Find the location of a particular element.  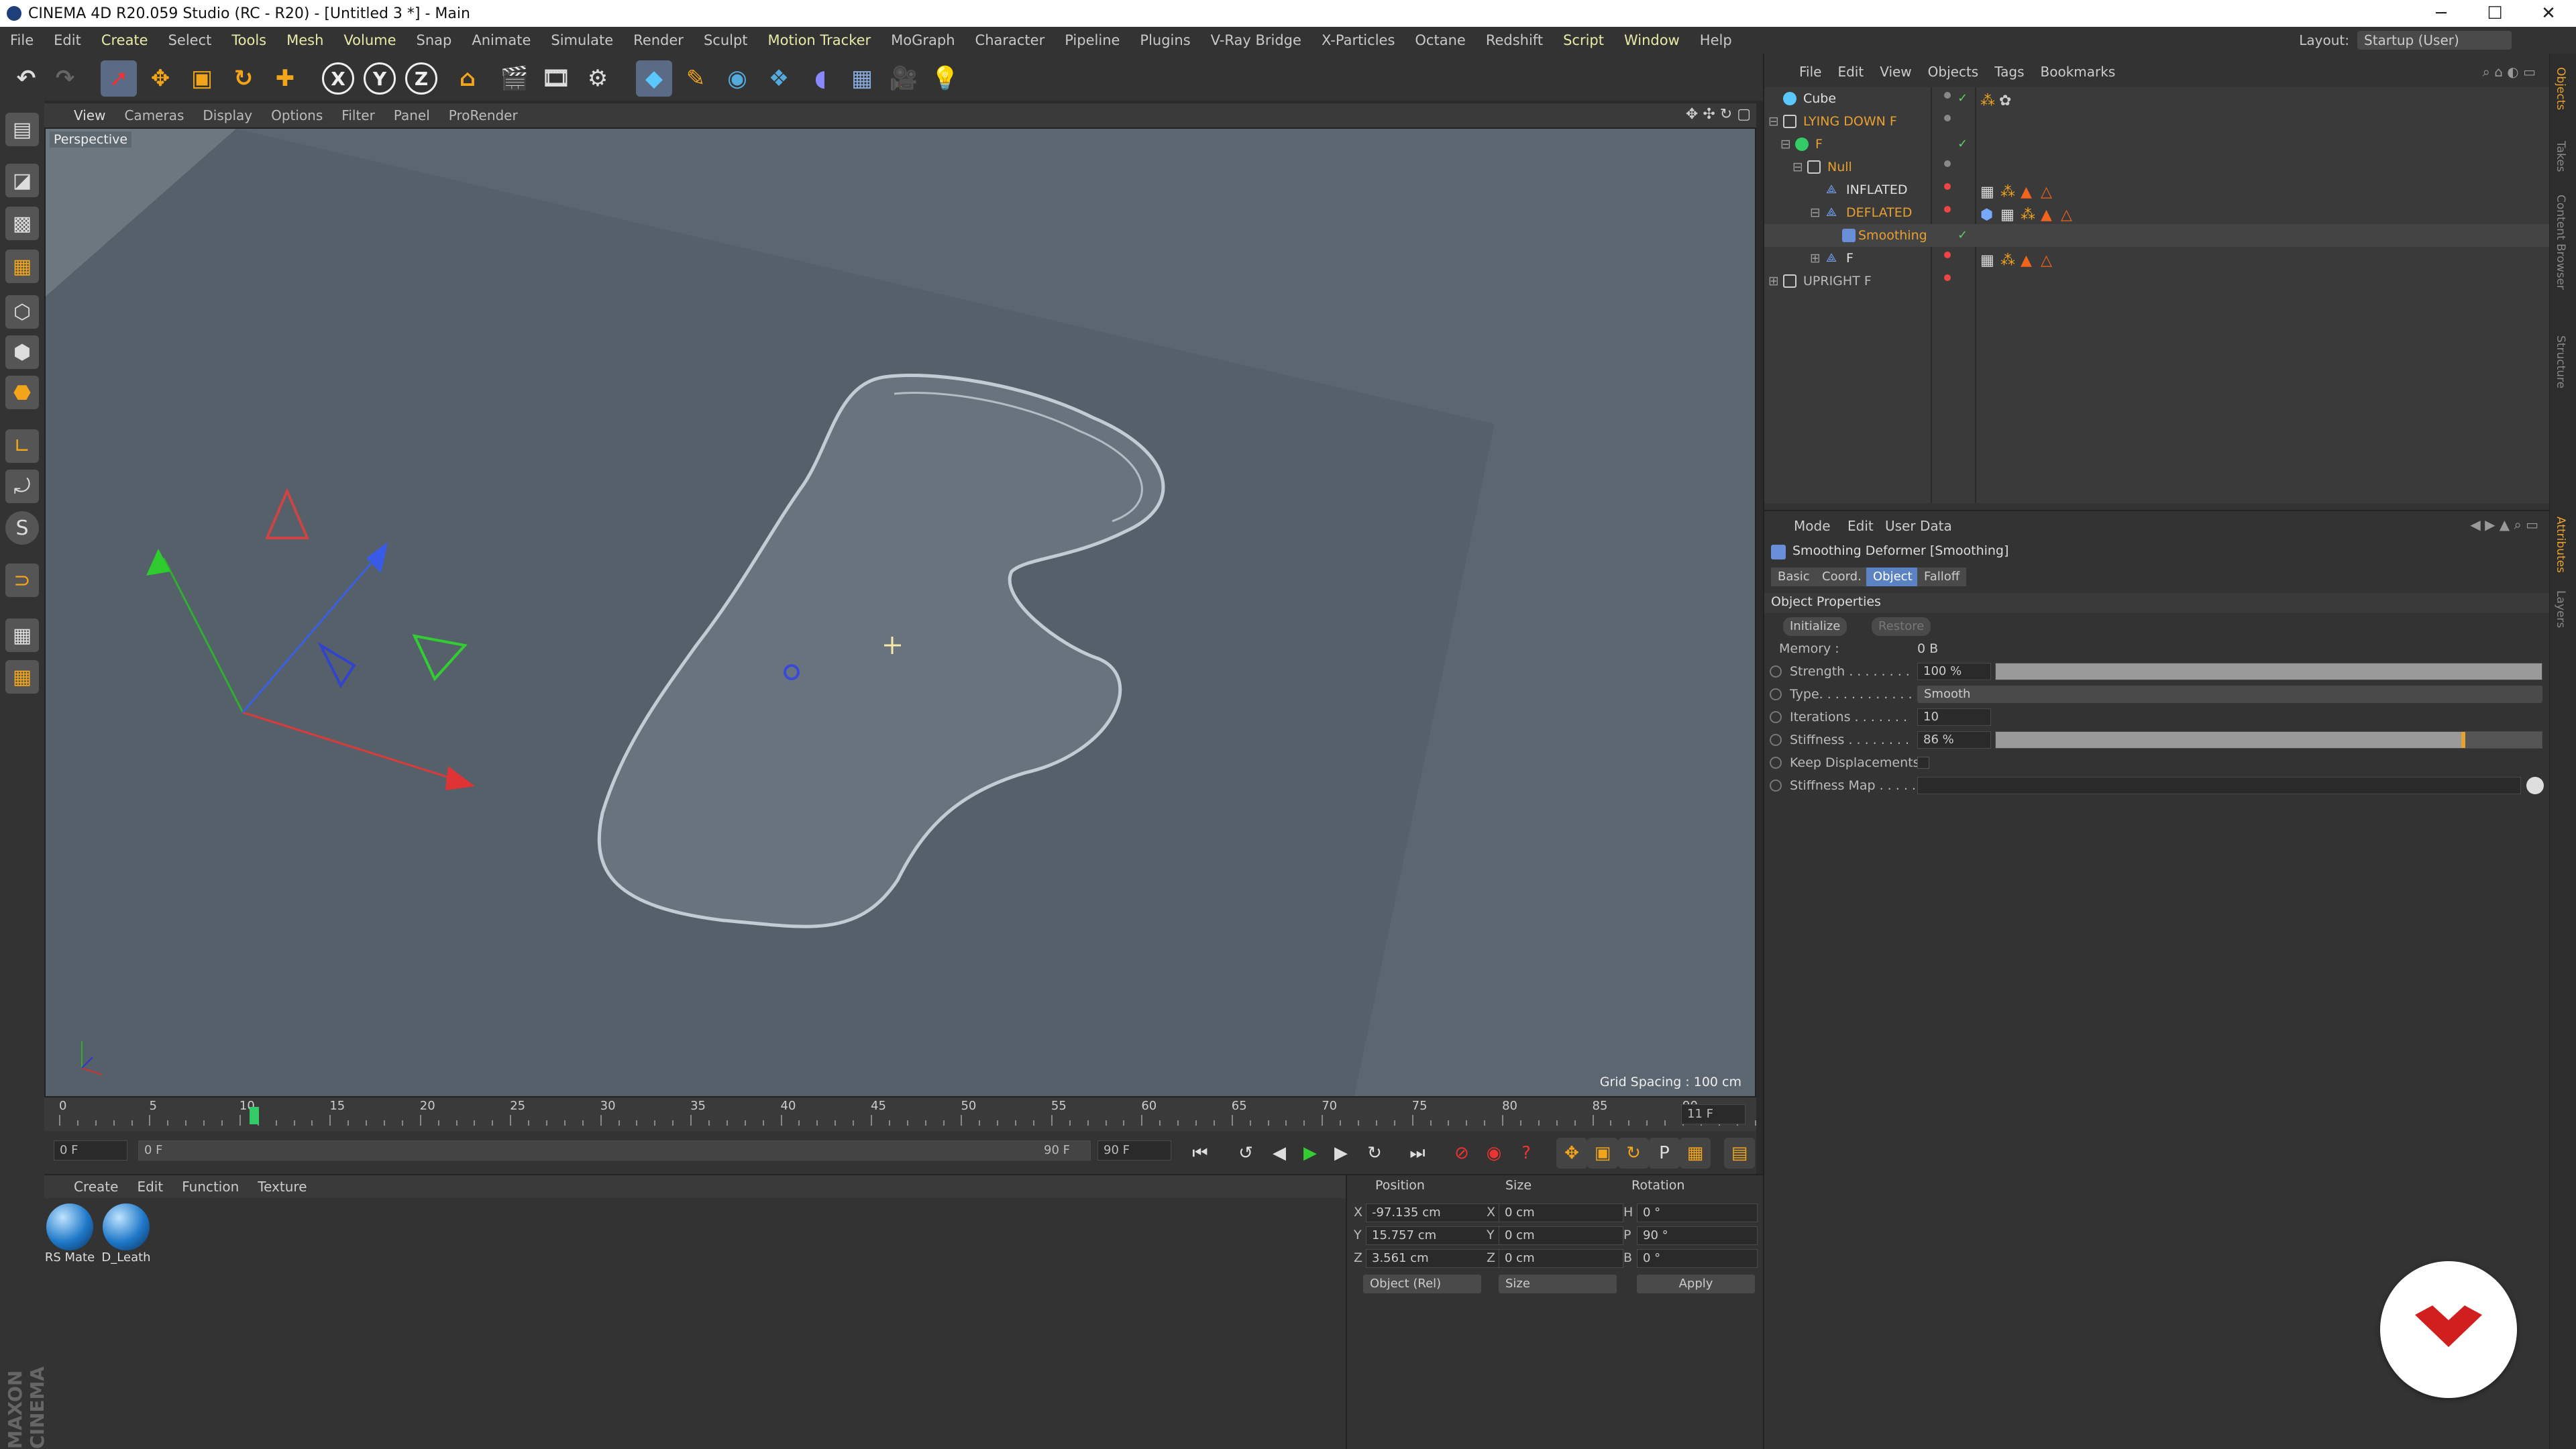

light-icon: 💡 is located at coordinates (945, 78).